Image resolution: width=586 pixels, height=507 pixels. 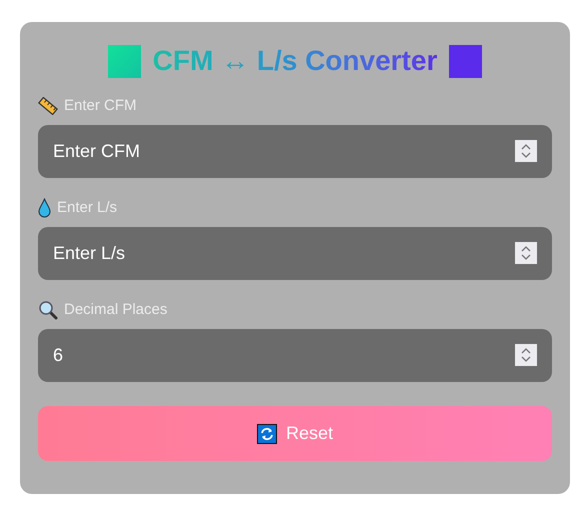 I want to click on magnifier-icon, so click(x=48, y=310).